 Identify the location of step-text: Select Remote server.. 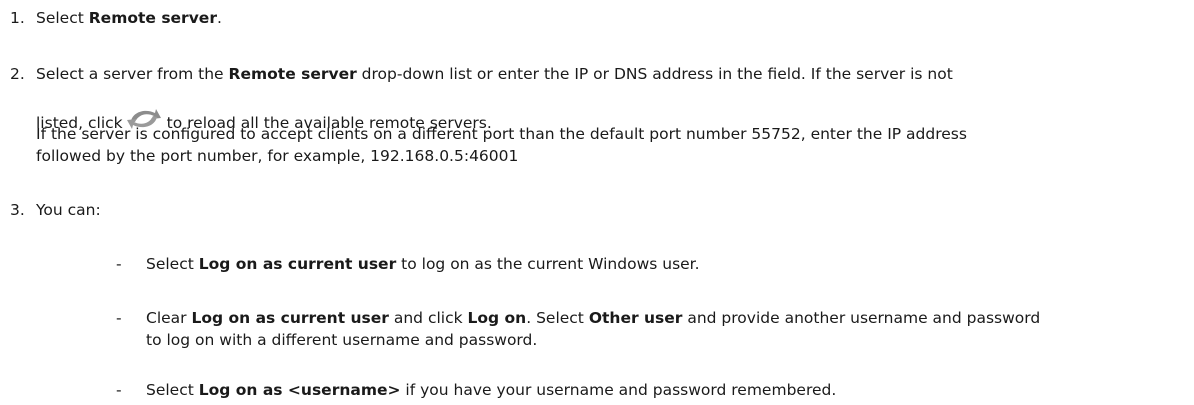
(129, 18).